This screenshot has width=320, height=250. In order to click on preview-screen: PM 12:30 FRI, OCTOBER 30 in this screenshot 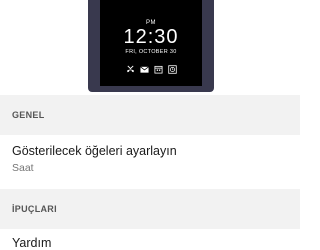, I will do `click(151, 43)`.